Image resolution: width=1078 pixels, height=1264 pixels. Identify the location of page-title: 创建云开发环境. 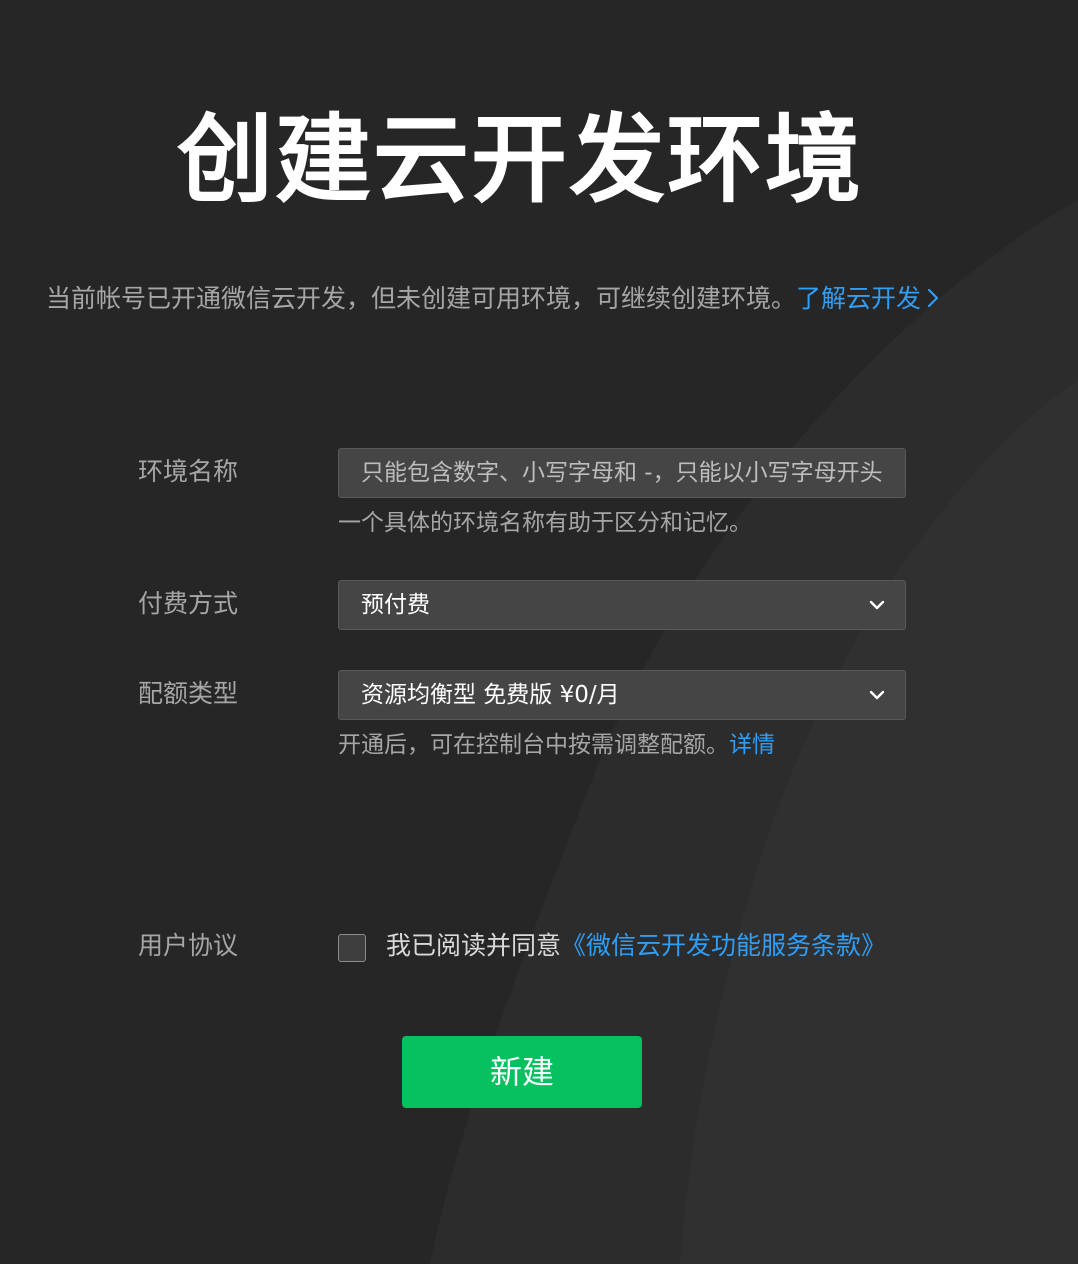
(520, 160).